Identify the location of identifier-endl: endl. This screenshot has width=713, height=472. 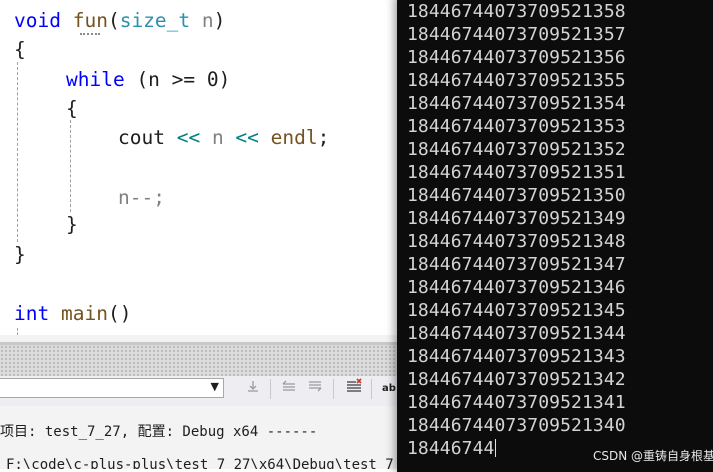
(294, 137).